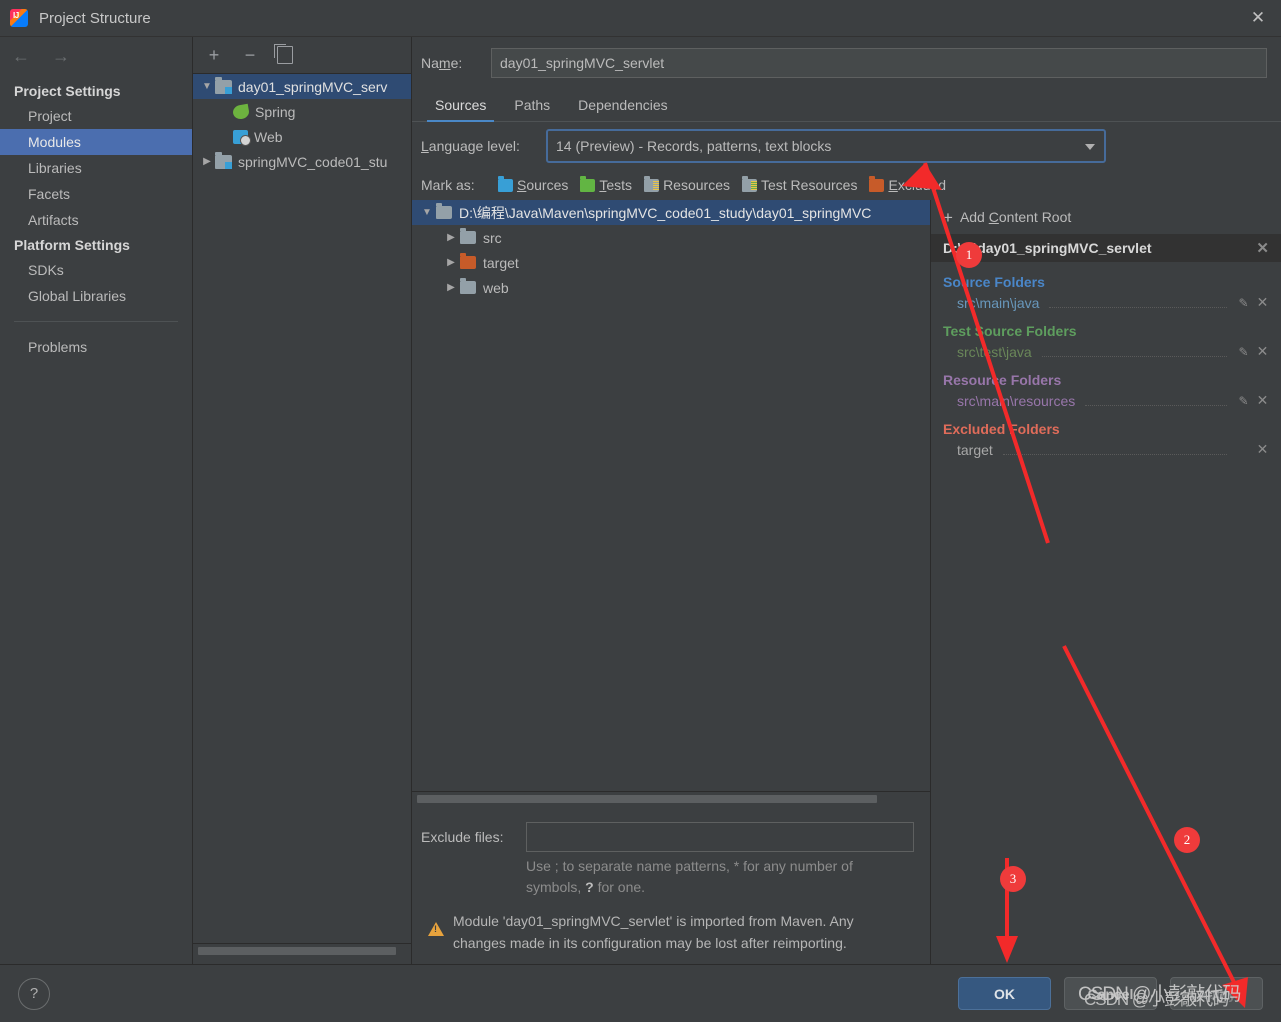  I want to click on test-resources-folder-icon, so click(749, 183).